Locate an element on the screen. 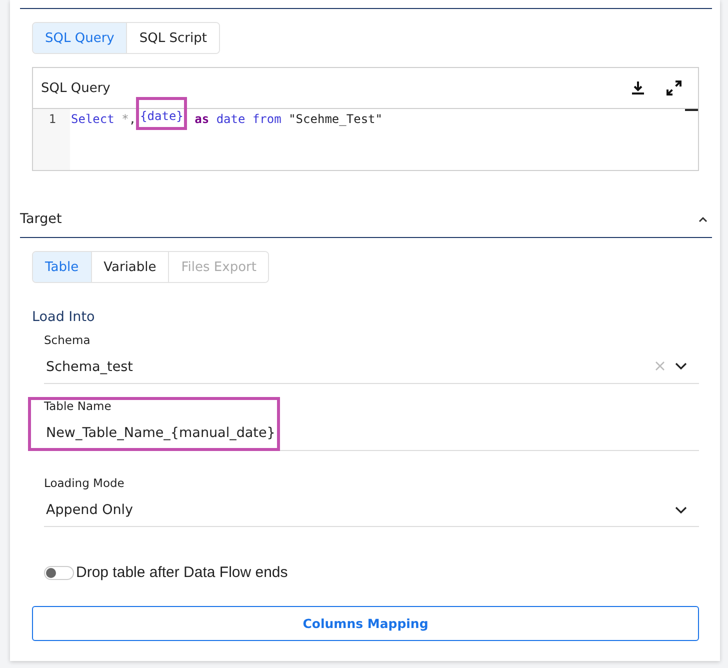 The image size is (728, 668). columns-mapping-button: Columns Mapping is located at coordinates (365, 623).